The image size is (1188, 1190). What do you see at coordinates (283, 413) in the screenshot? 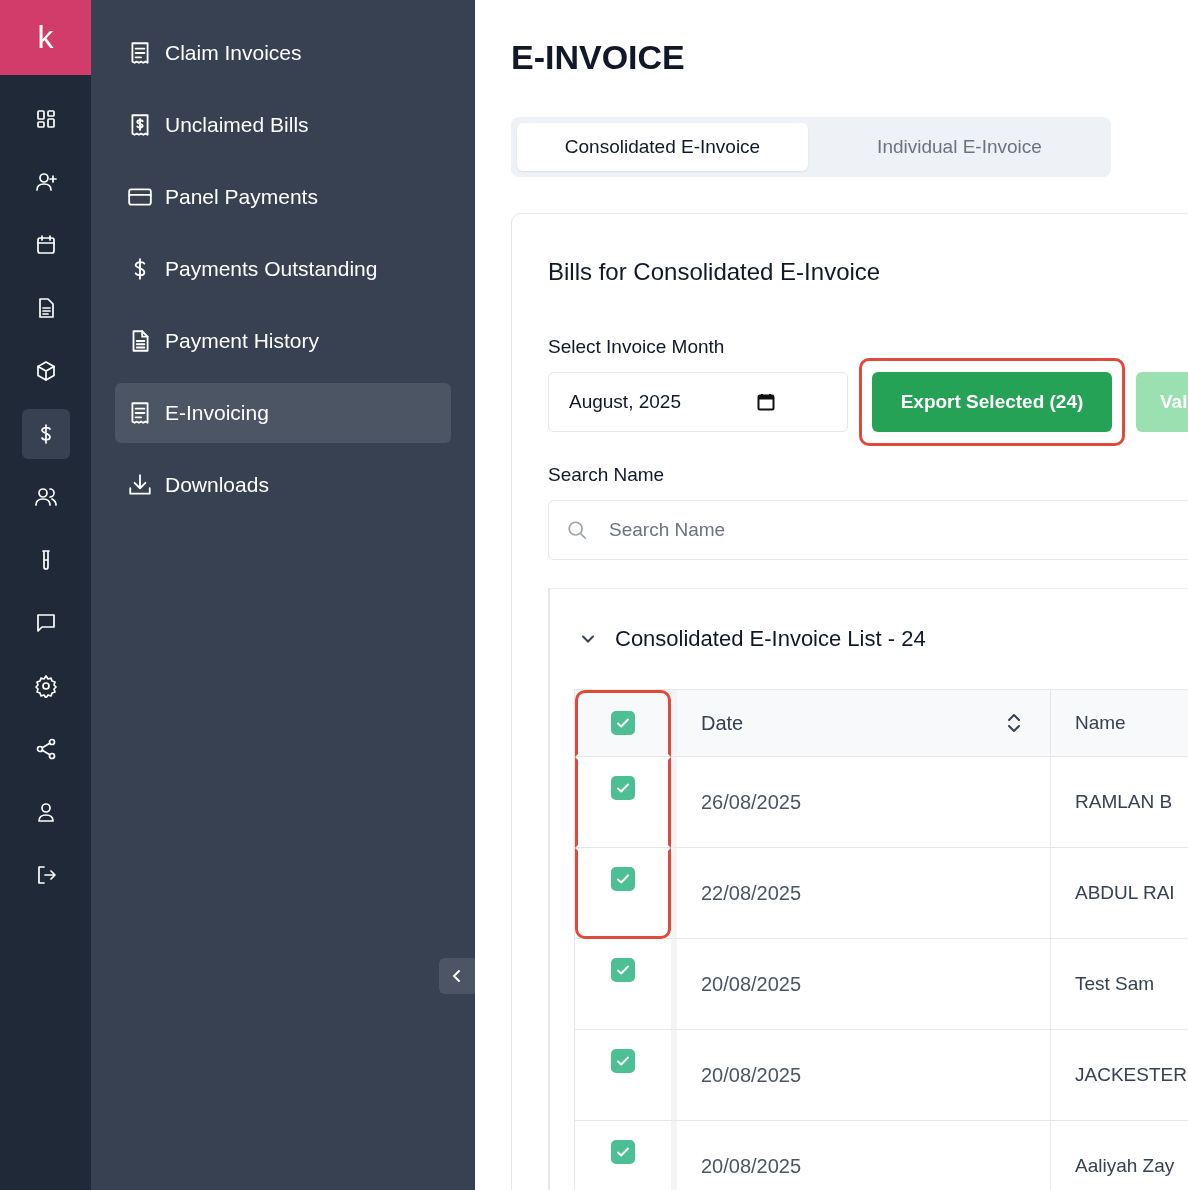
I see `sidebar-item: E-Invoicing` at bounding box center [283, 413].